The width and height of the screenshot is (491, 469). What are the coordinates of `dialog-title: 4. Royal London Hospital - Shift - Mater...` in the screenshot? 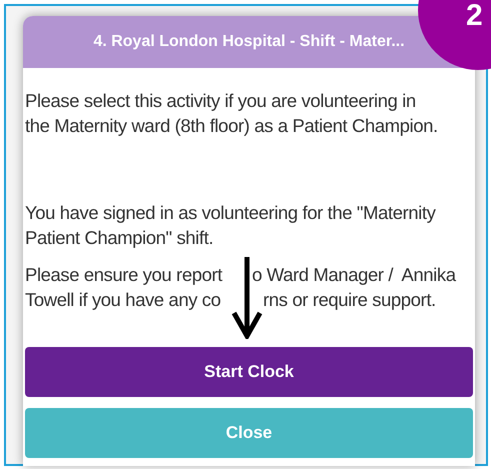 It's located at (249, 42).